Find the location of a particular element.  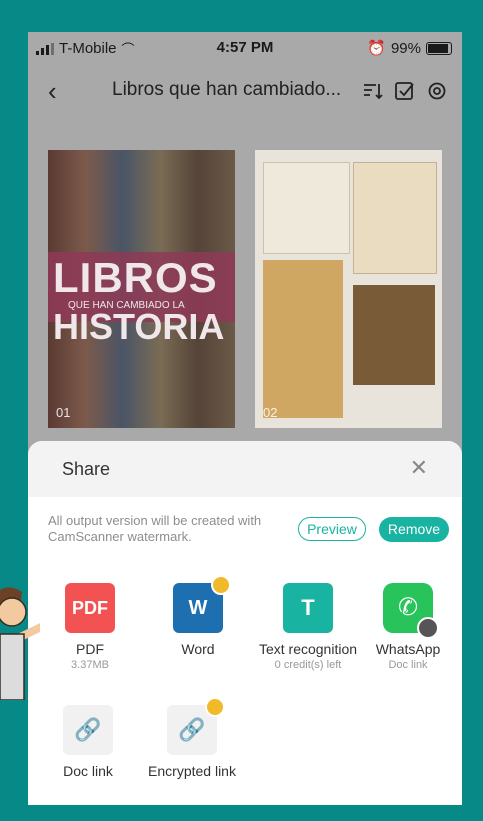

share-option-doc-link: 🔗 Doc link is located at coordinates (88, 742).